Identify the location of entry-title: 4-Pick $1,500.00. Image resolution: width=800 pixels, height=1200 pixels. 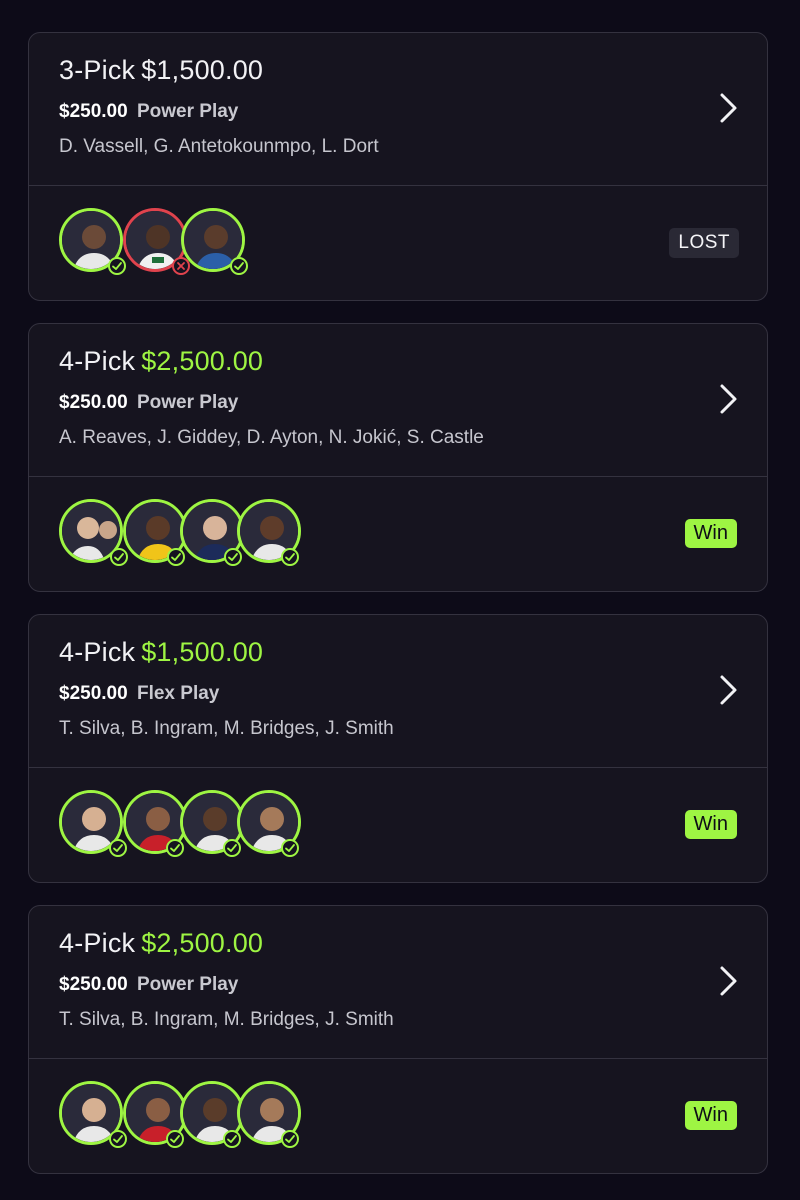
(161, 652).